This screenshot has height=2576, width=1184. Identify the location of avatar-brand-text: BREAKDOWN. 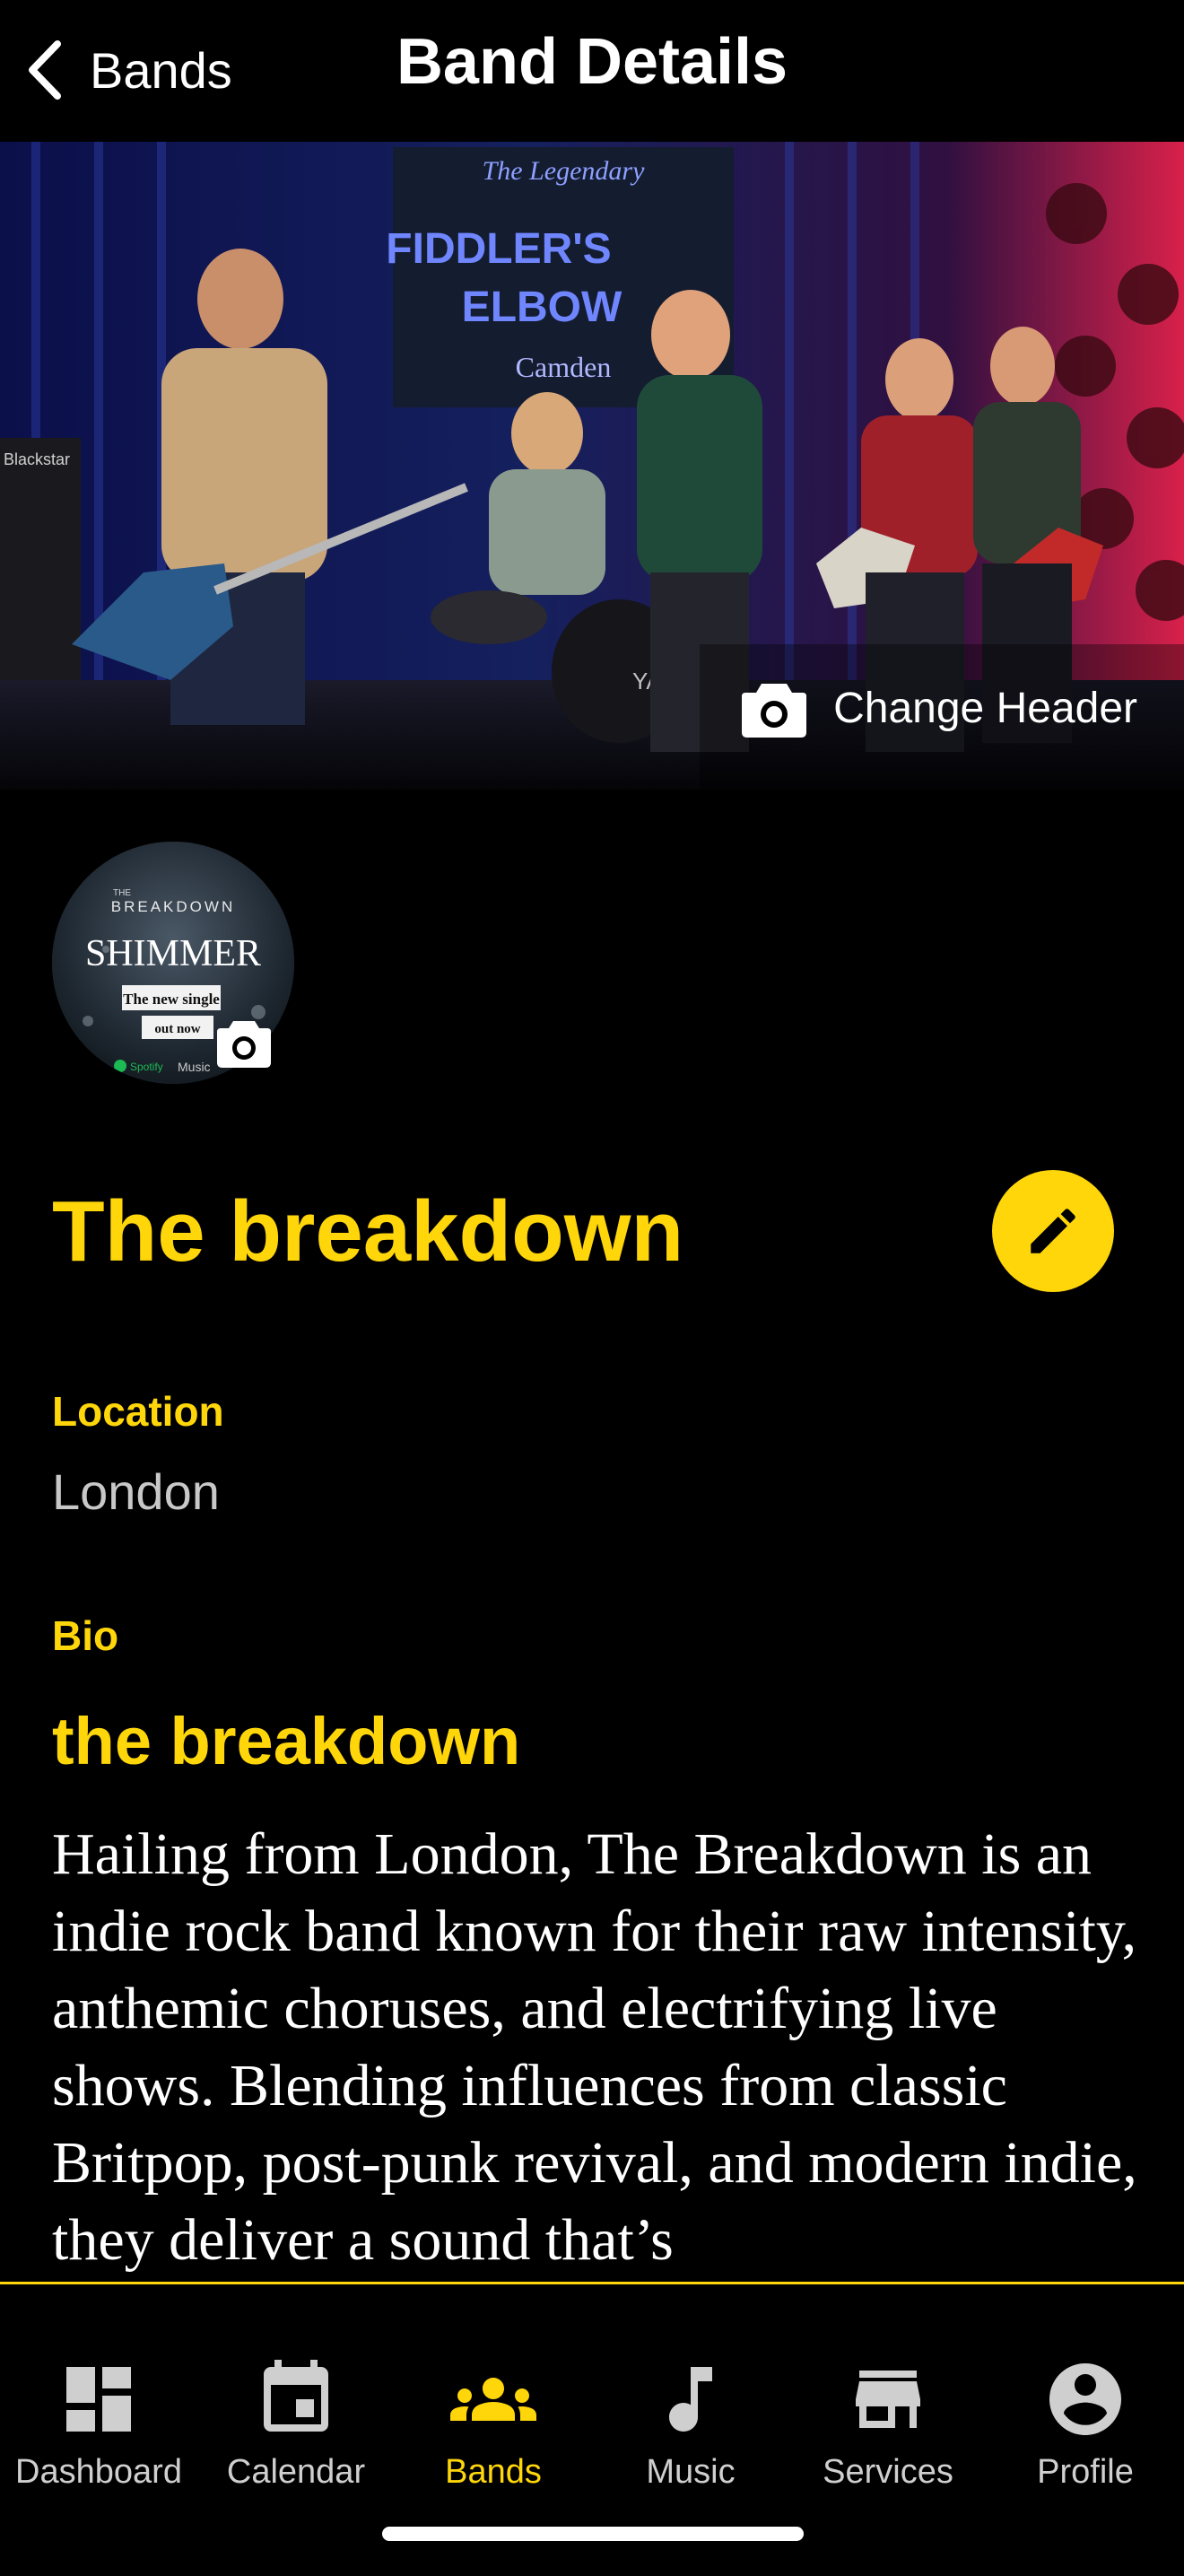
(173, 907).